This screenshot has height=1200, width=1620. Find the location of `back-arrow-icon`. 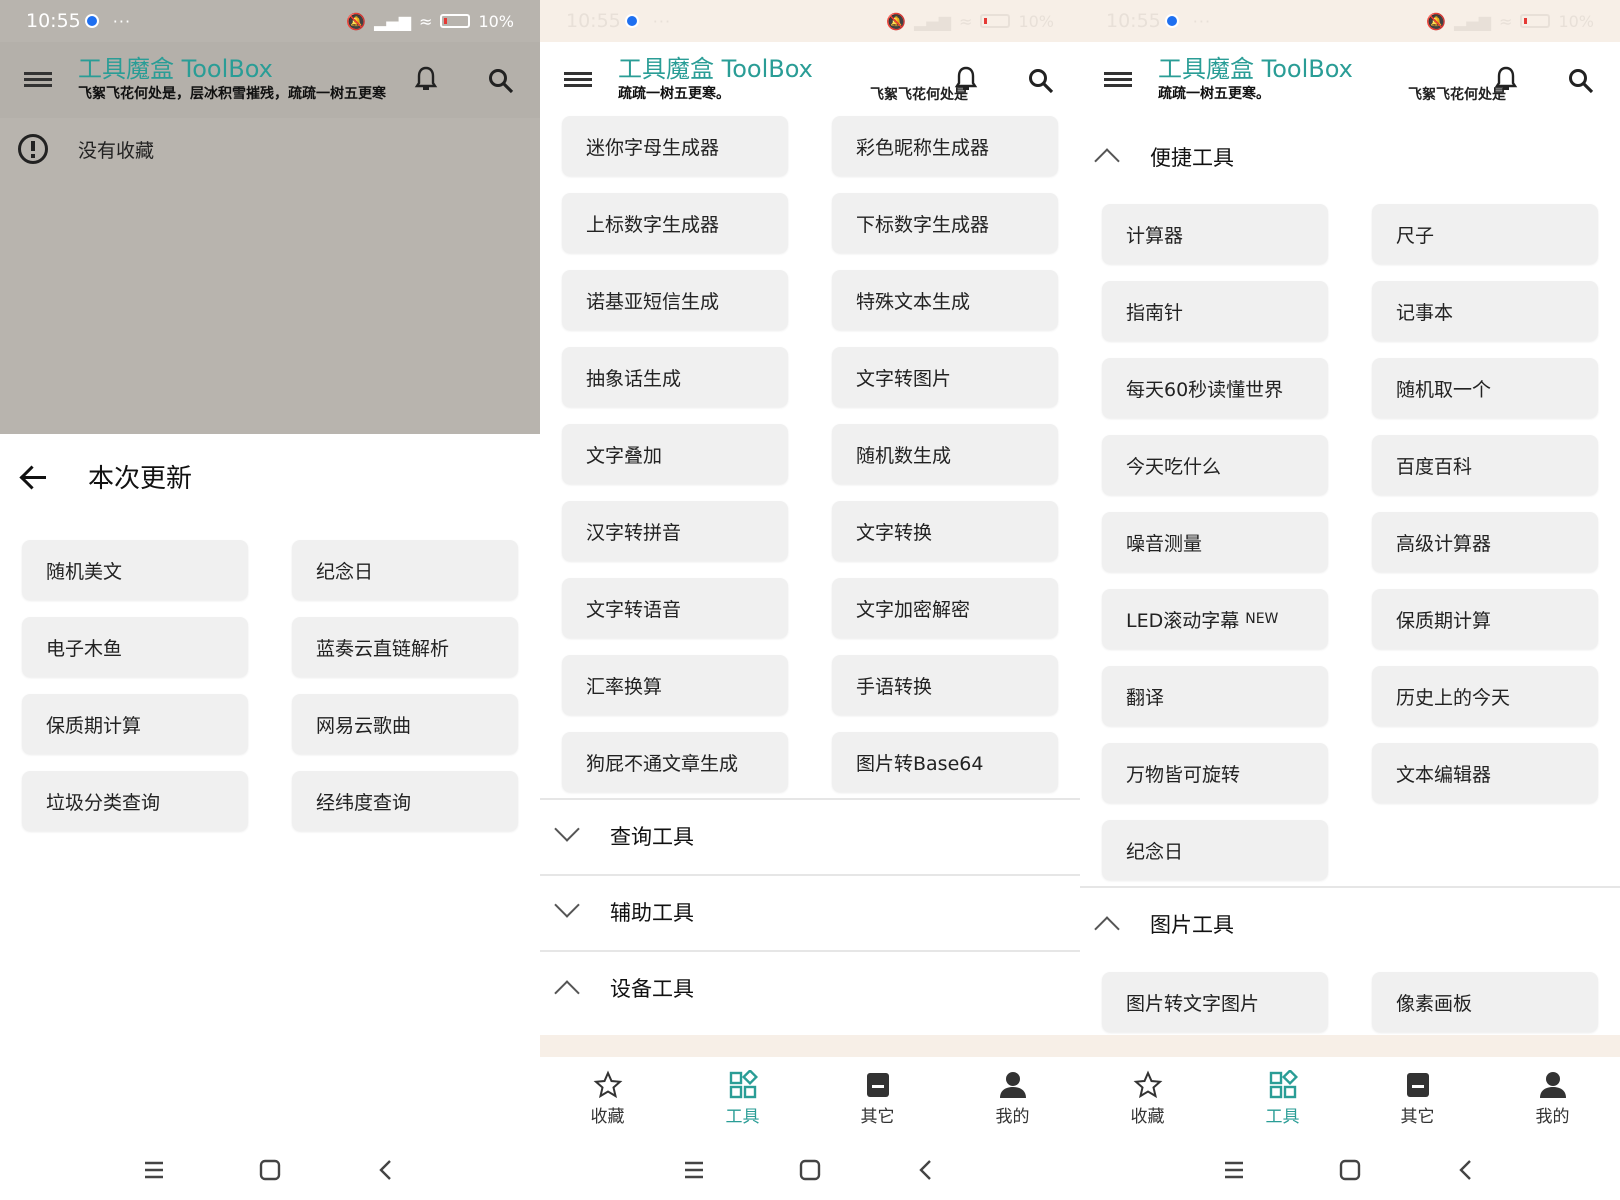

back-arrow-icon is located at coordinates (35, 477).